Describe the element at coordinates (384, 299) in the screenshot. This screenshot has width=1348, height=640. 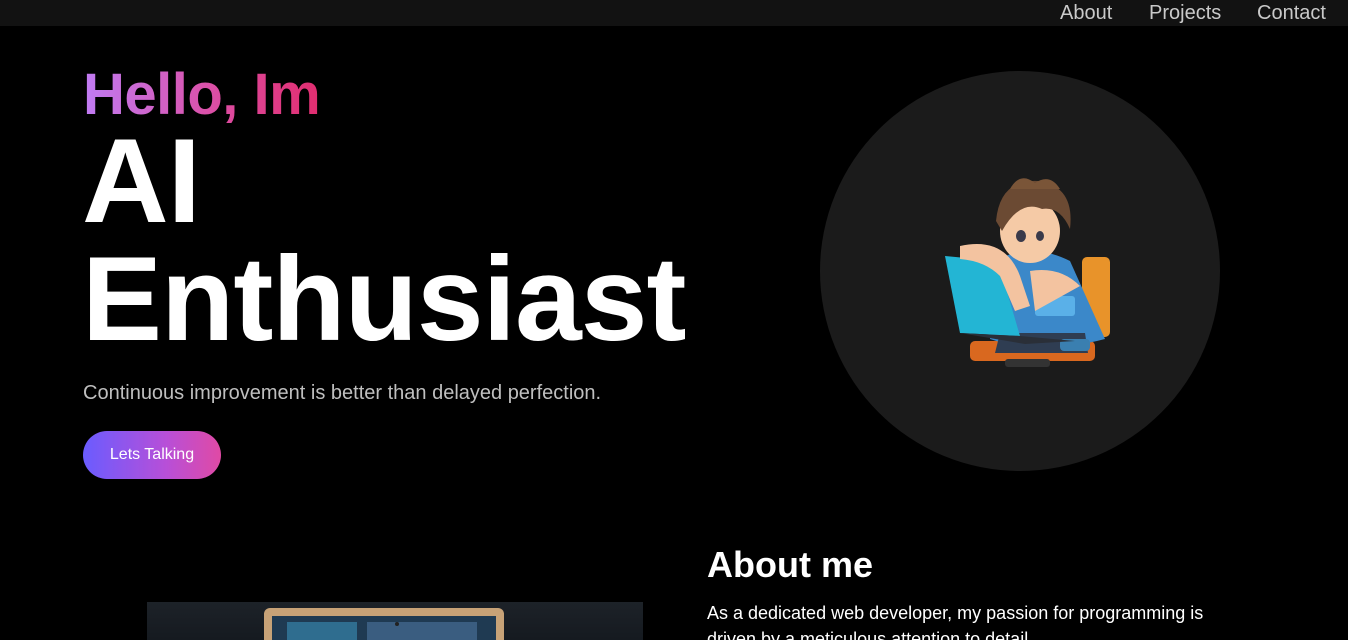
I see `hero-title-line2: Enthusiast` at that location.